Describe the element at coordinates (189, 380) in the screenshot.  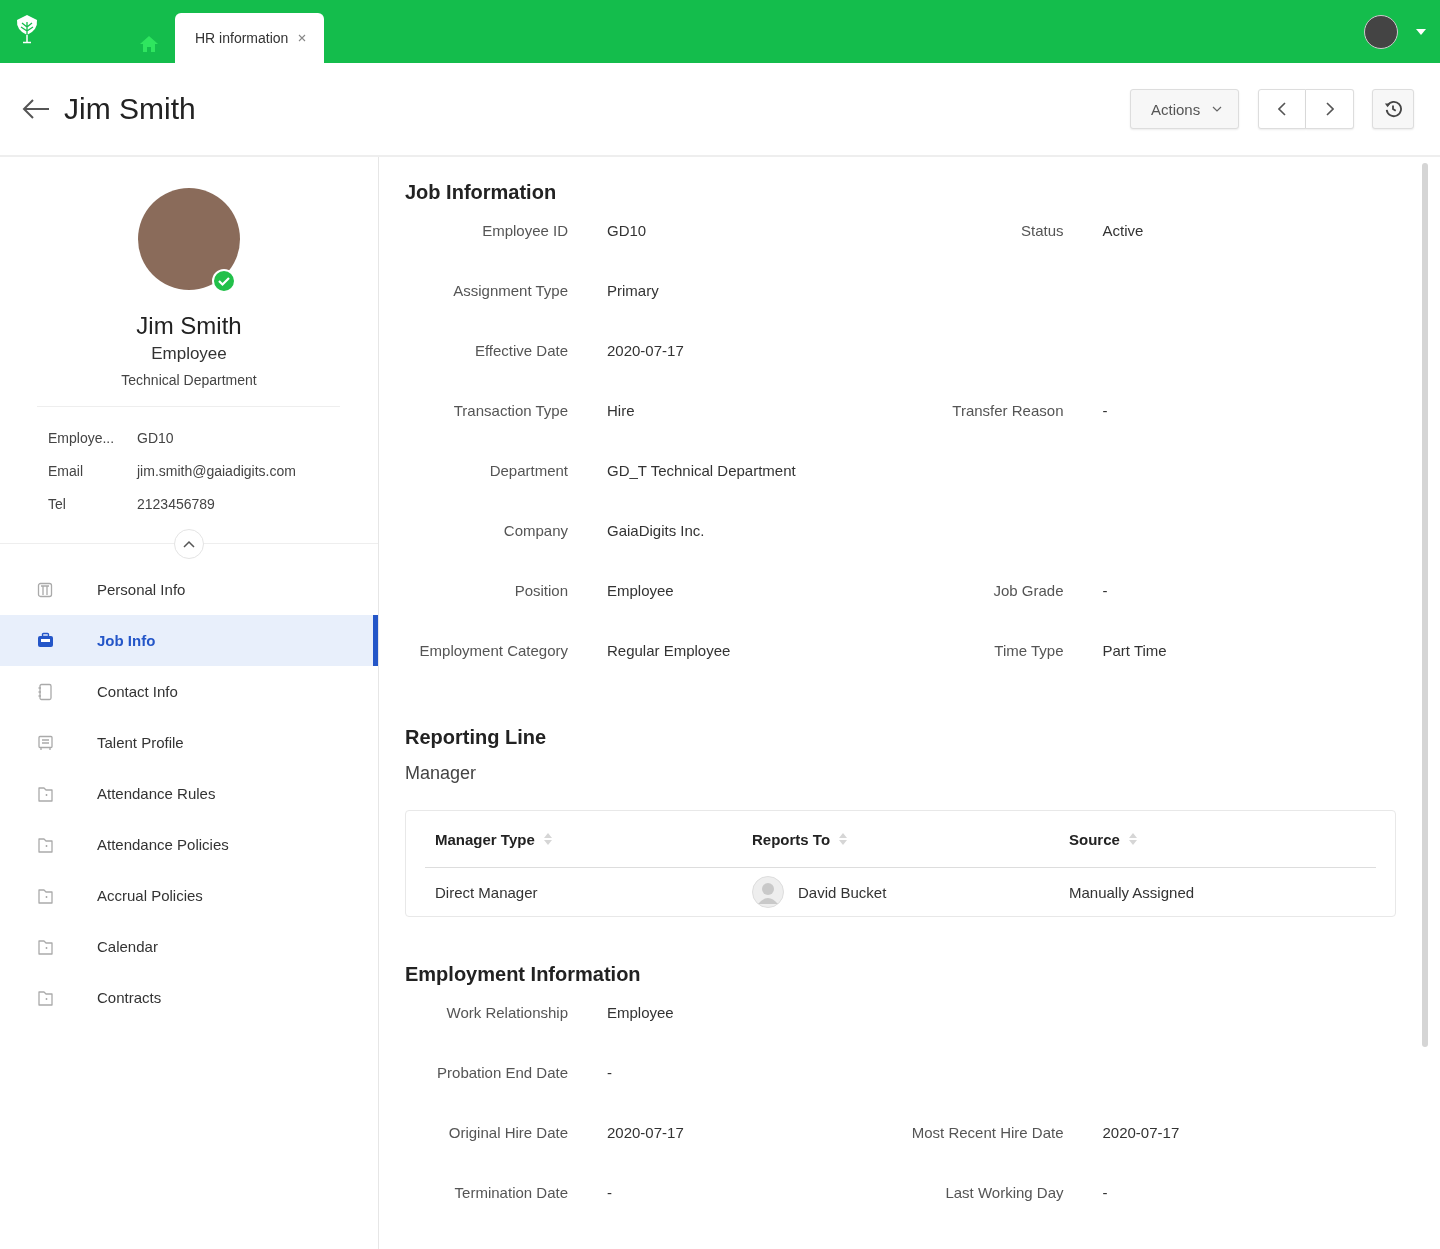
I see `employee-department: Technical Department` at that location.